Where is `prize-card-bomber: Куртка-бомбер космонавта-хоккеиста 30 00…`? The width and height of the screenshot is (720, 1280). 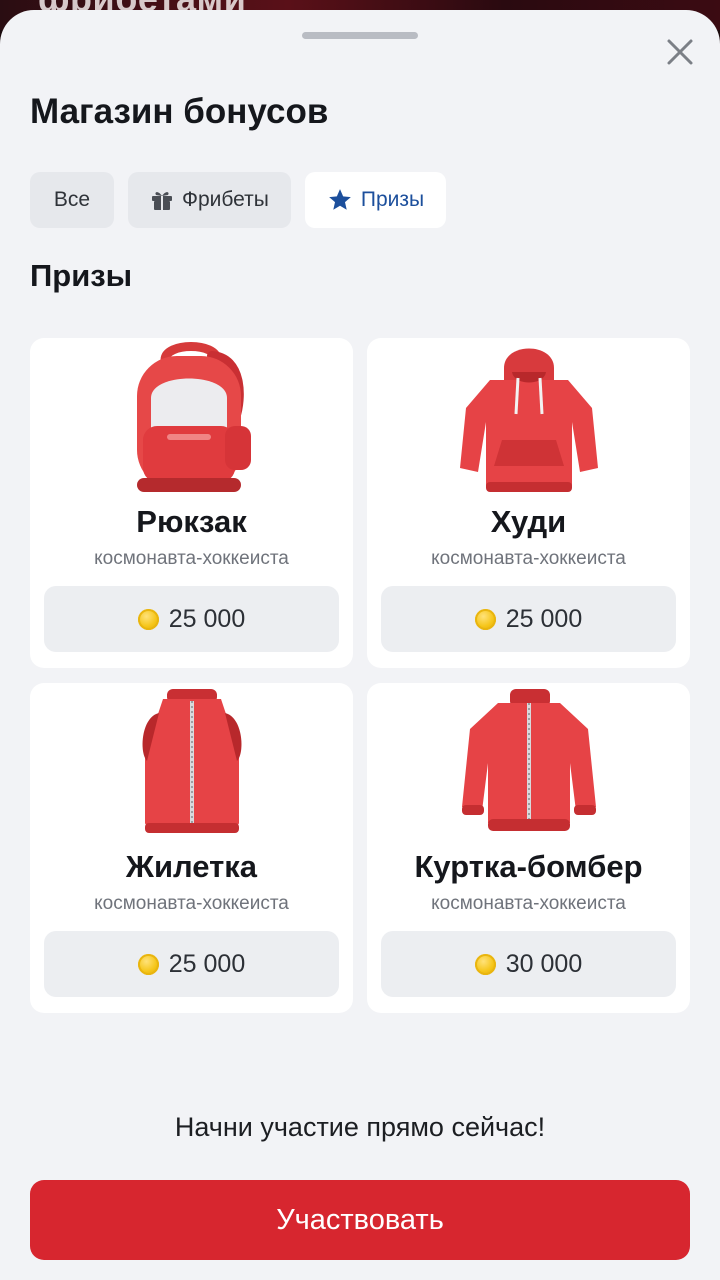
prize-card-bomber: Куртка-бомбер космонавта-хоккеиста 30 00… is located at coordinates (528, 848).